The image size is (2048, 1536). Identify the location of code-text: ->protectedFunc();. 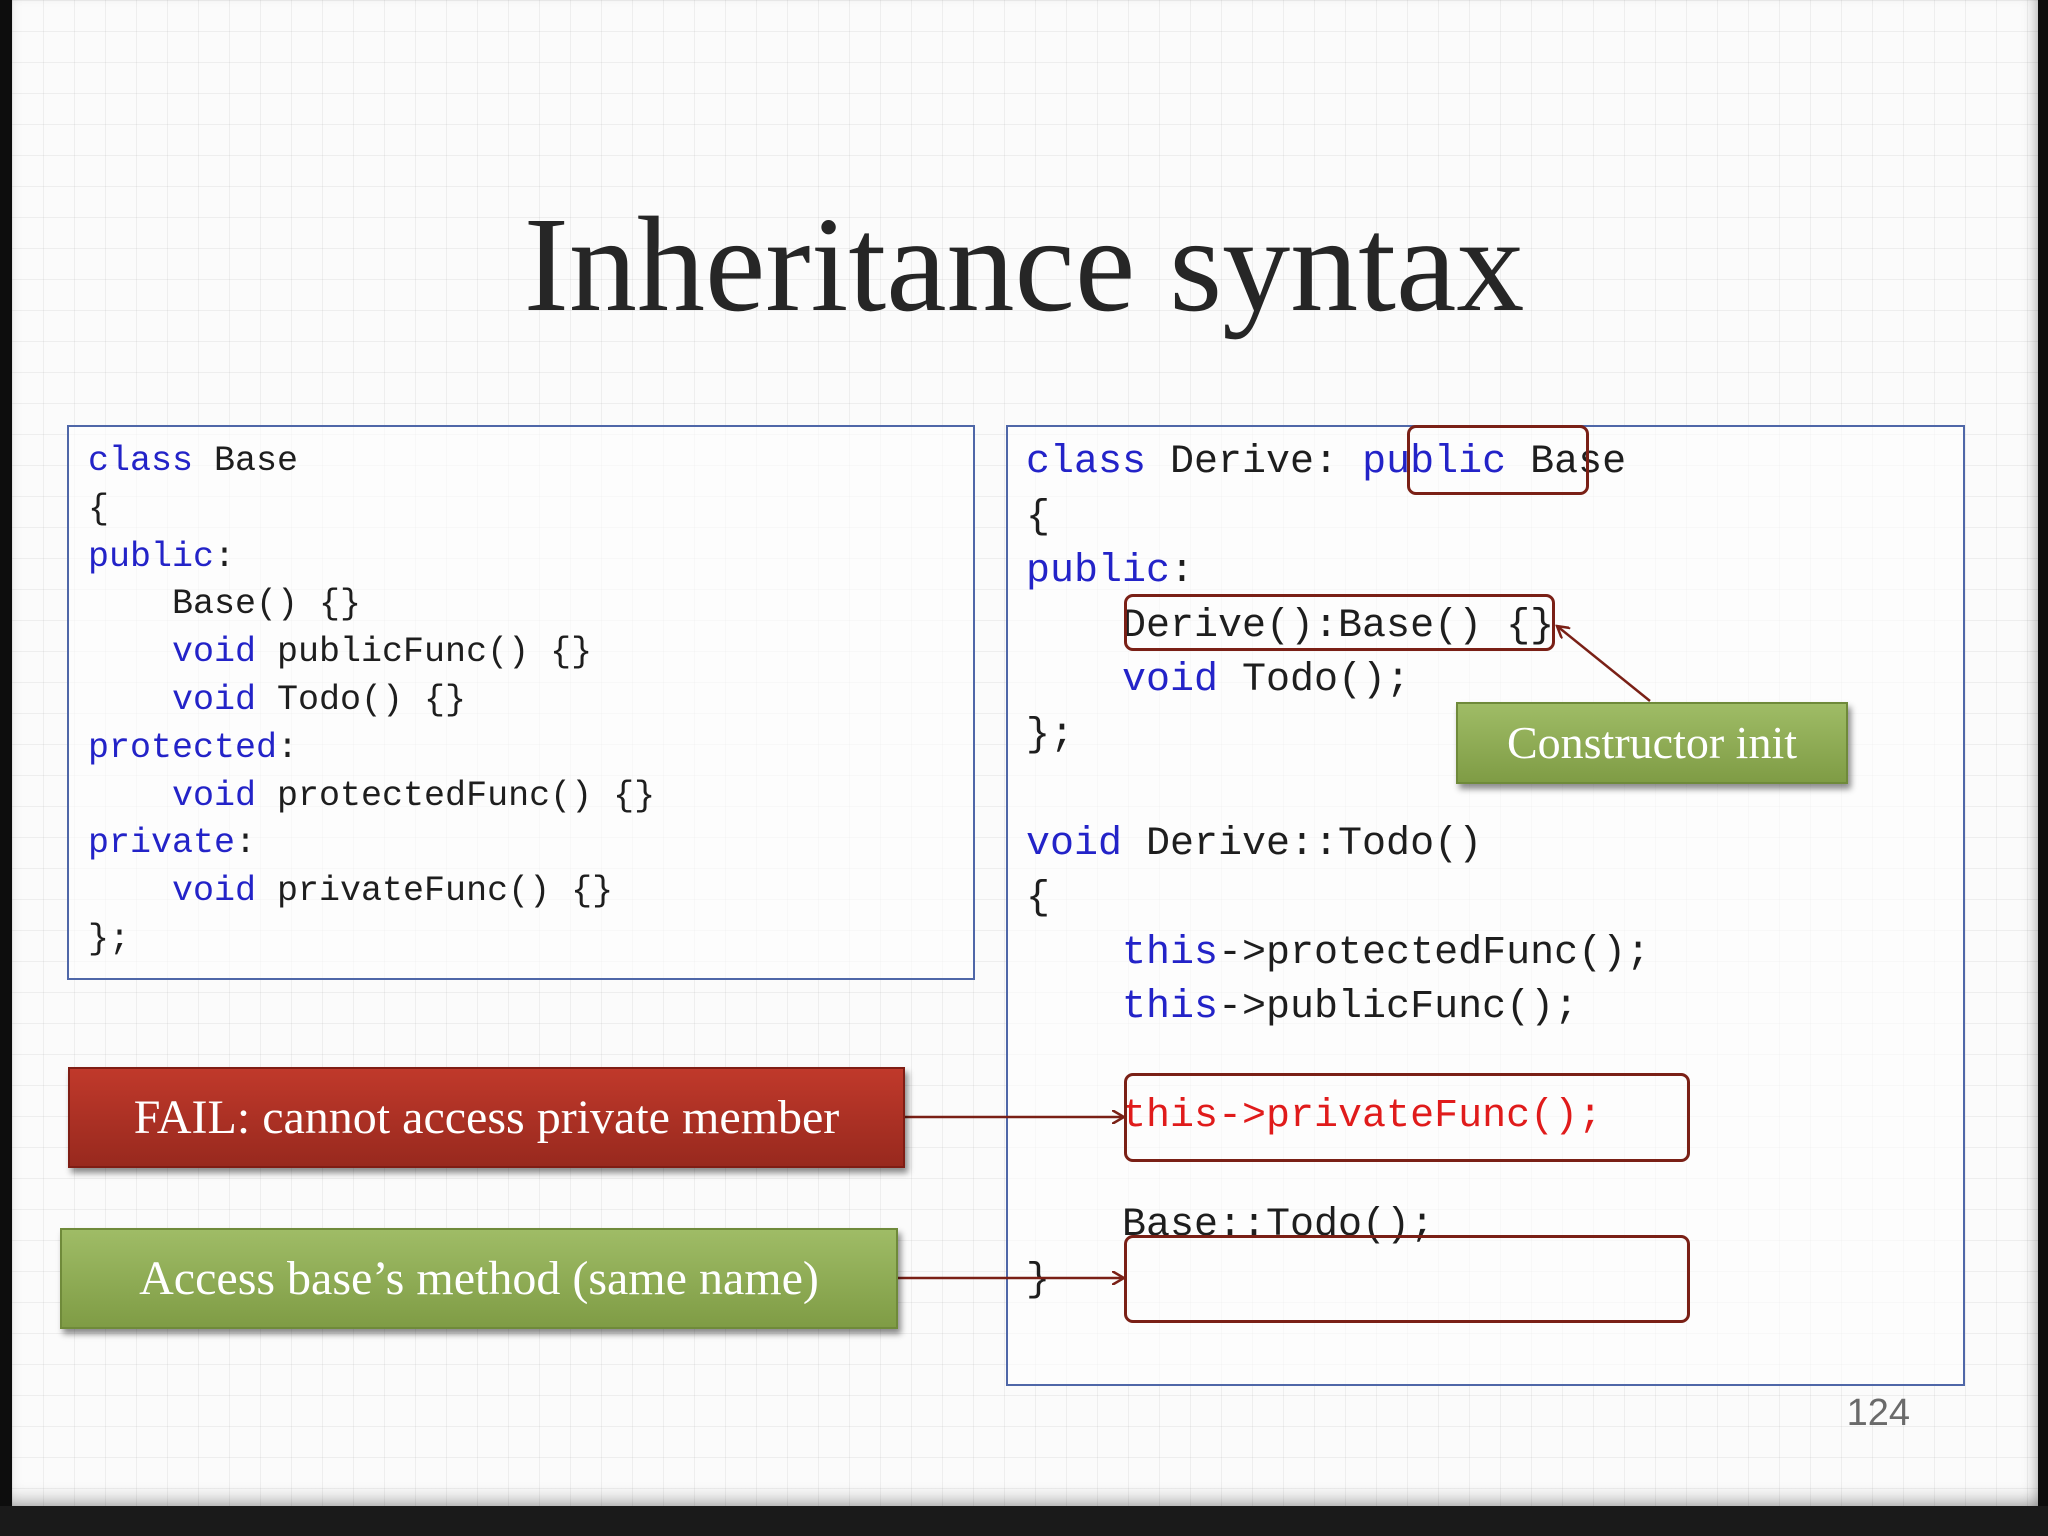
(1434, 953).